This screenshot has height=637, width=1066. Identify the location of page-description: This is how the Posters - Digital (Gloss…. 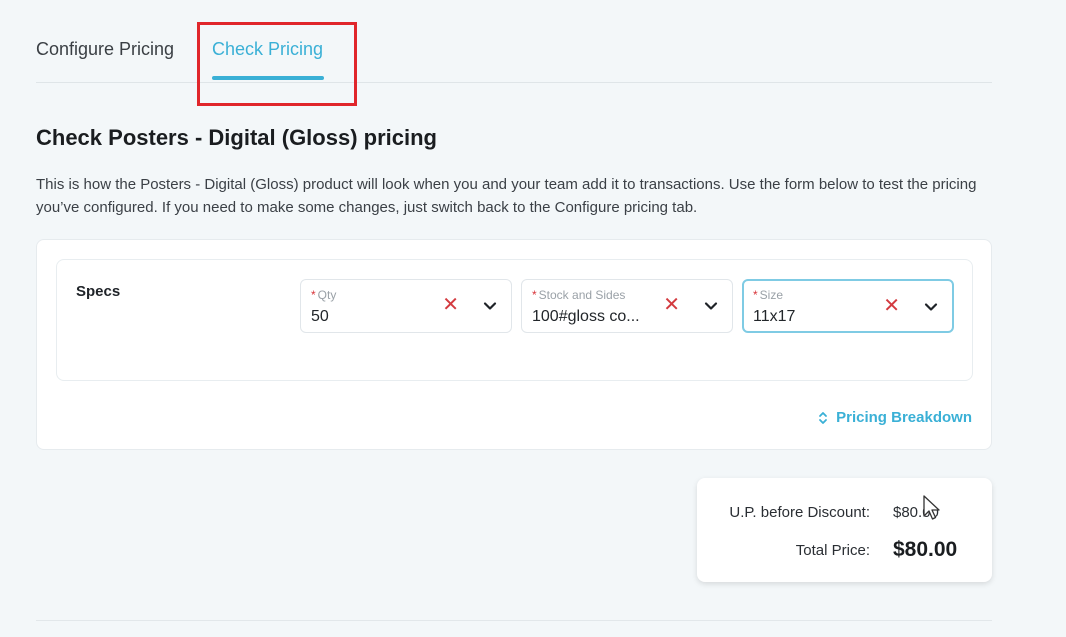
(506, 196).